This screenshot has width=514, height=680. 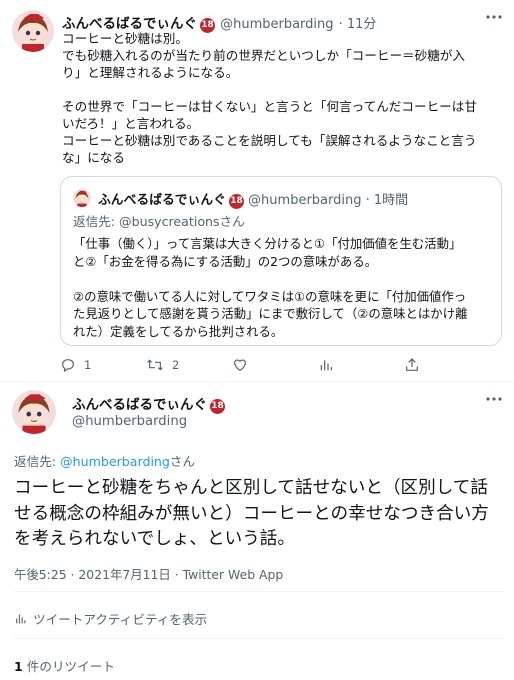 I want to click on reply-link: @humberbarding, so click(x=115, y=461).